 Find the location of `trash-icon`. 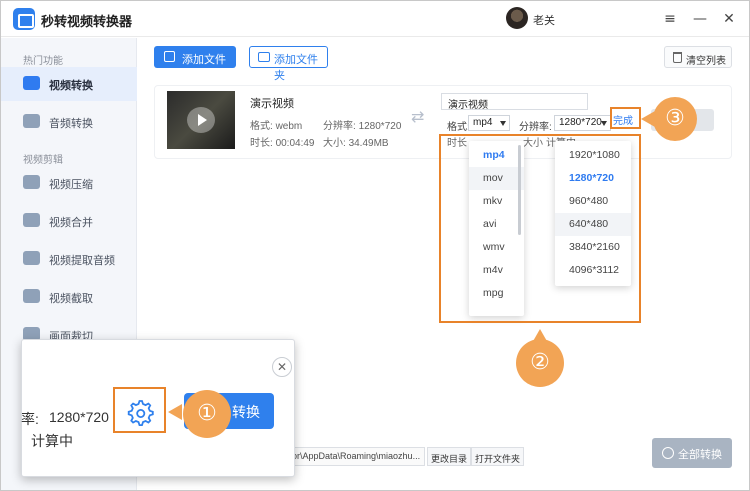

trash-icon is located at coordinates (677, 57).